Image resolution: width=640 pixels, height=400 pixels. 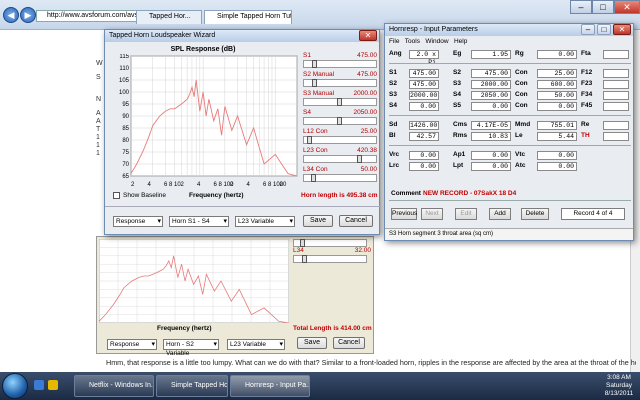 What do you see at coordinates (557, 84) in the screenshot?
I see `param-field: 600.00` at bounding box center [557, 84].